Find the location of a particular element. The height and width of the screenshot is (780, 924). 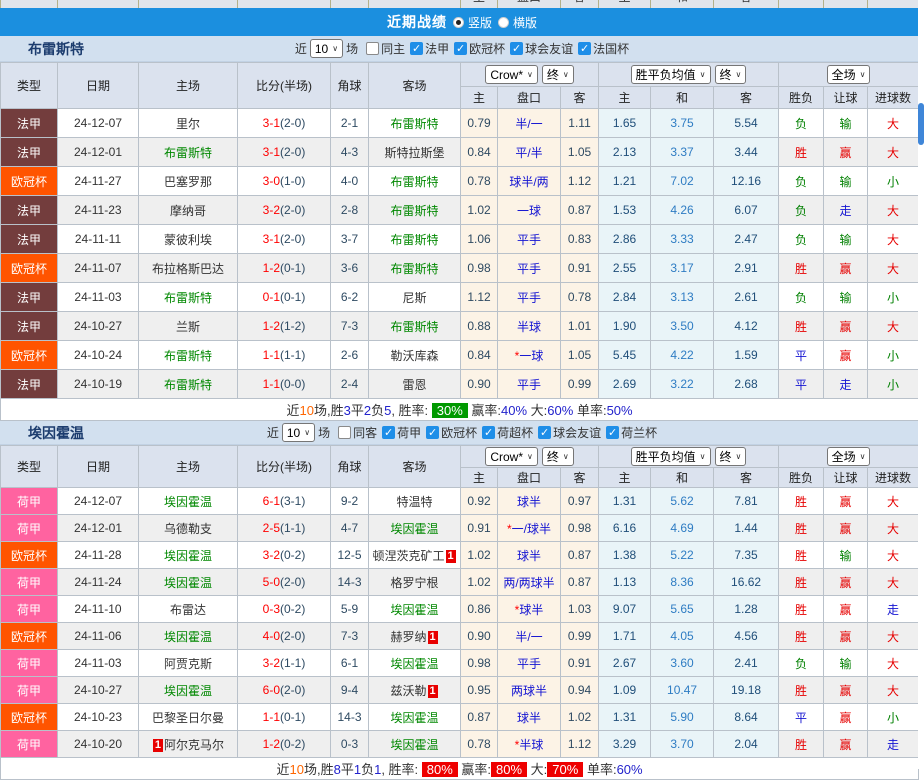

page-scrollbar is located at coordinates (921, 384).